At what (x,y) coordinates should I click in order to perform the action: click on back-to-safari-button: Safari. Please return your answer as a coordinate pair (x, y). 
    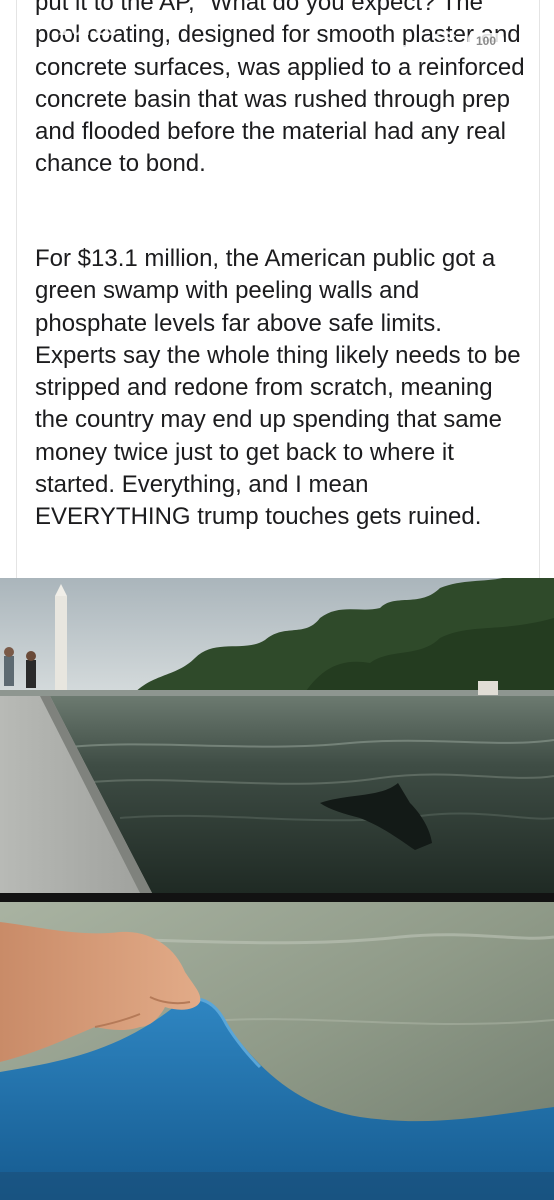
    Looking at the image, I should click on (38, 49).